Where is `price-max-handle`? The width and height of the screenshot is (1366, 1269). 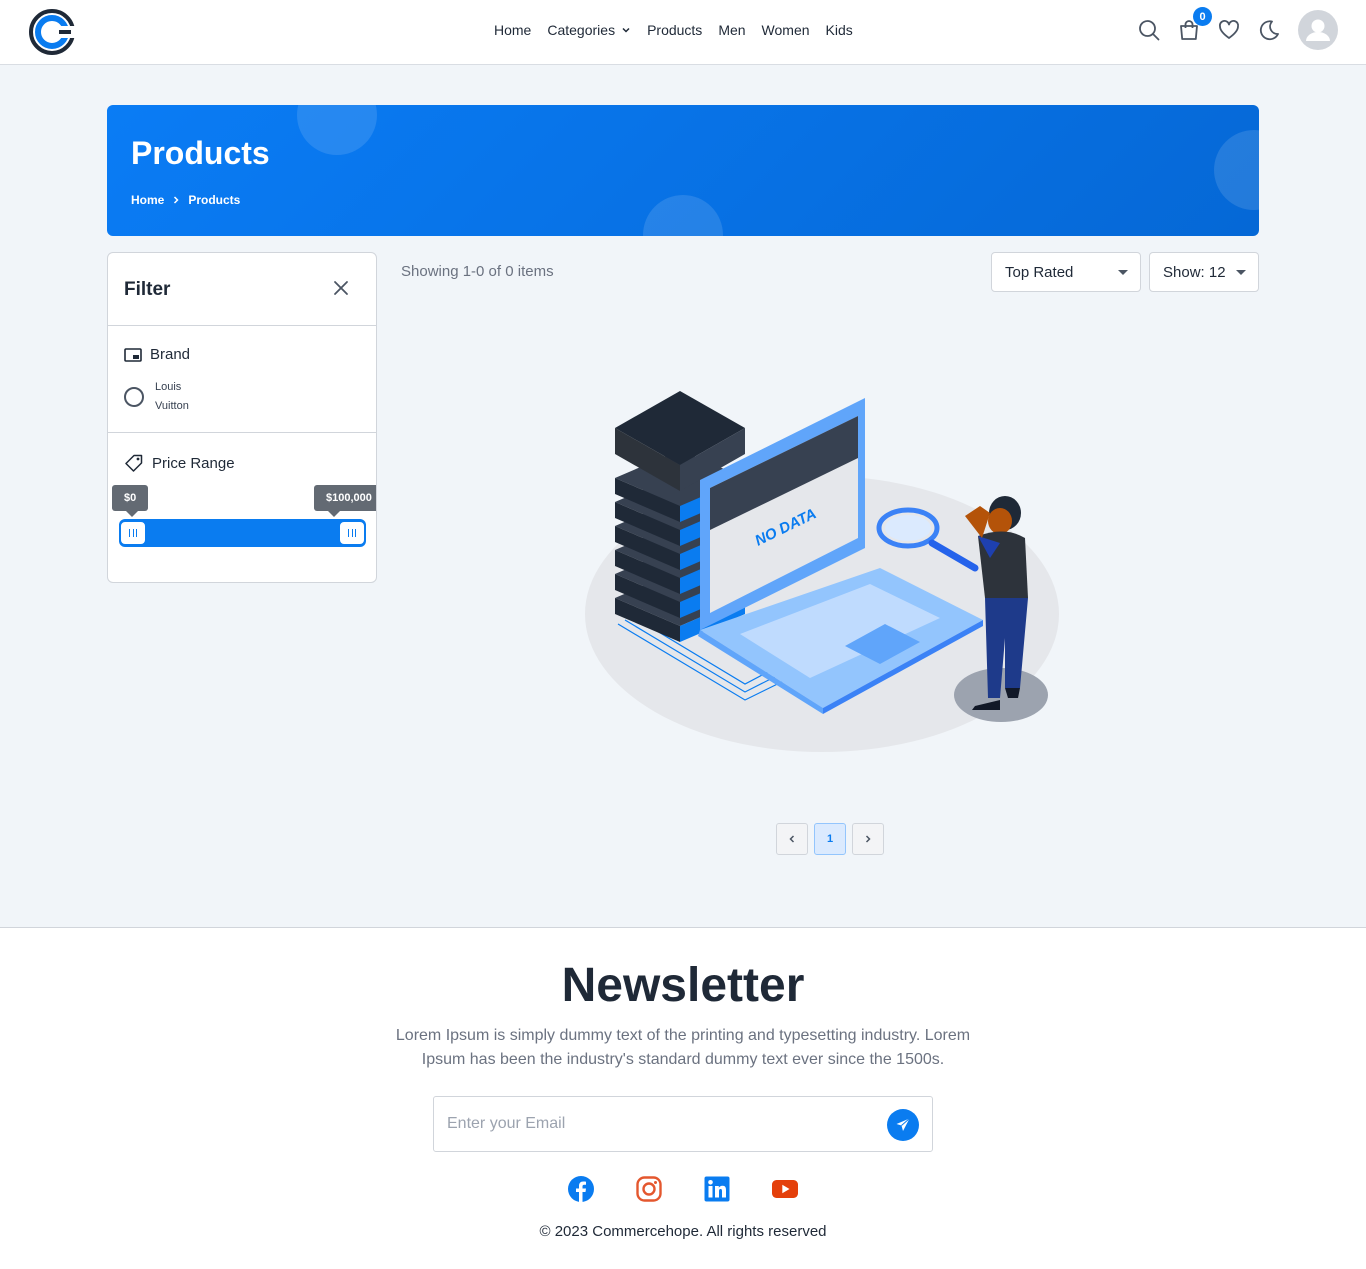 price-max-handle is located at coordinates (352, 533).